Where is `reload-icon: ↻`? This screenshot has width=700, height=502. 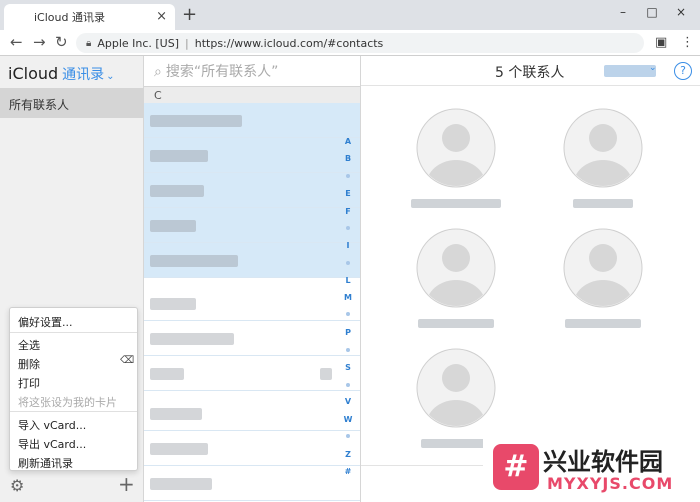 reload-icon: ↻ is located at coordinates (61, 42).